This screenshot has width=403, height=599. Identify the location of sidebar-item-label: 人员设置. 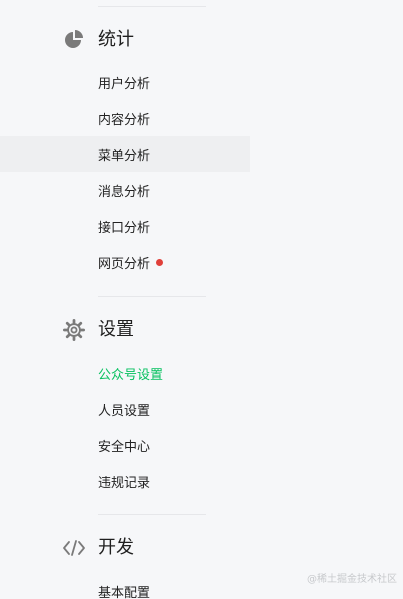
(124, 411).